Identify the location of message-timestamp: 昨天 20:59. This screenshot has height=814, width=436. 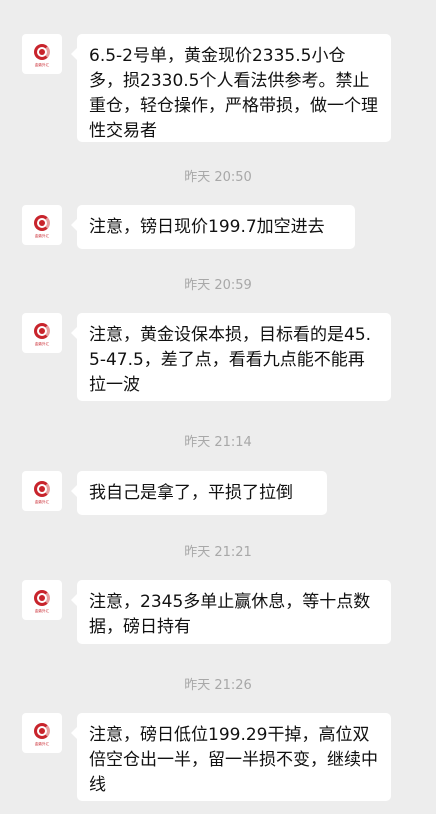
(218, 285).